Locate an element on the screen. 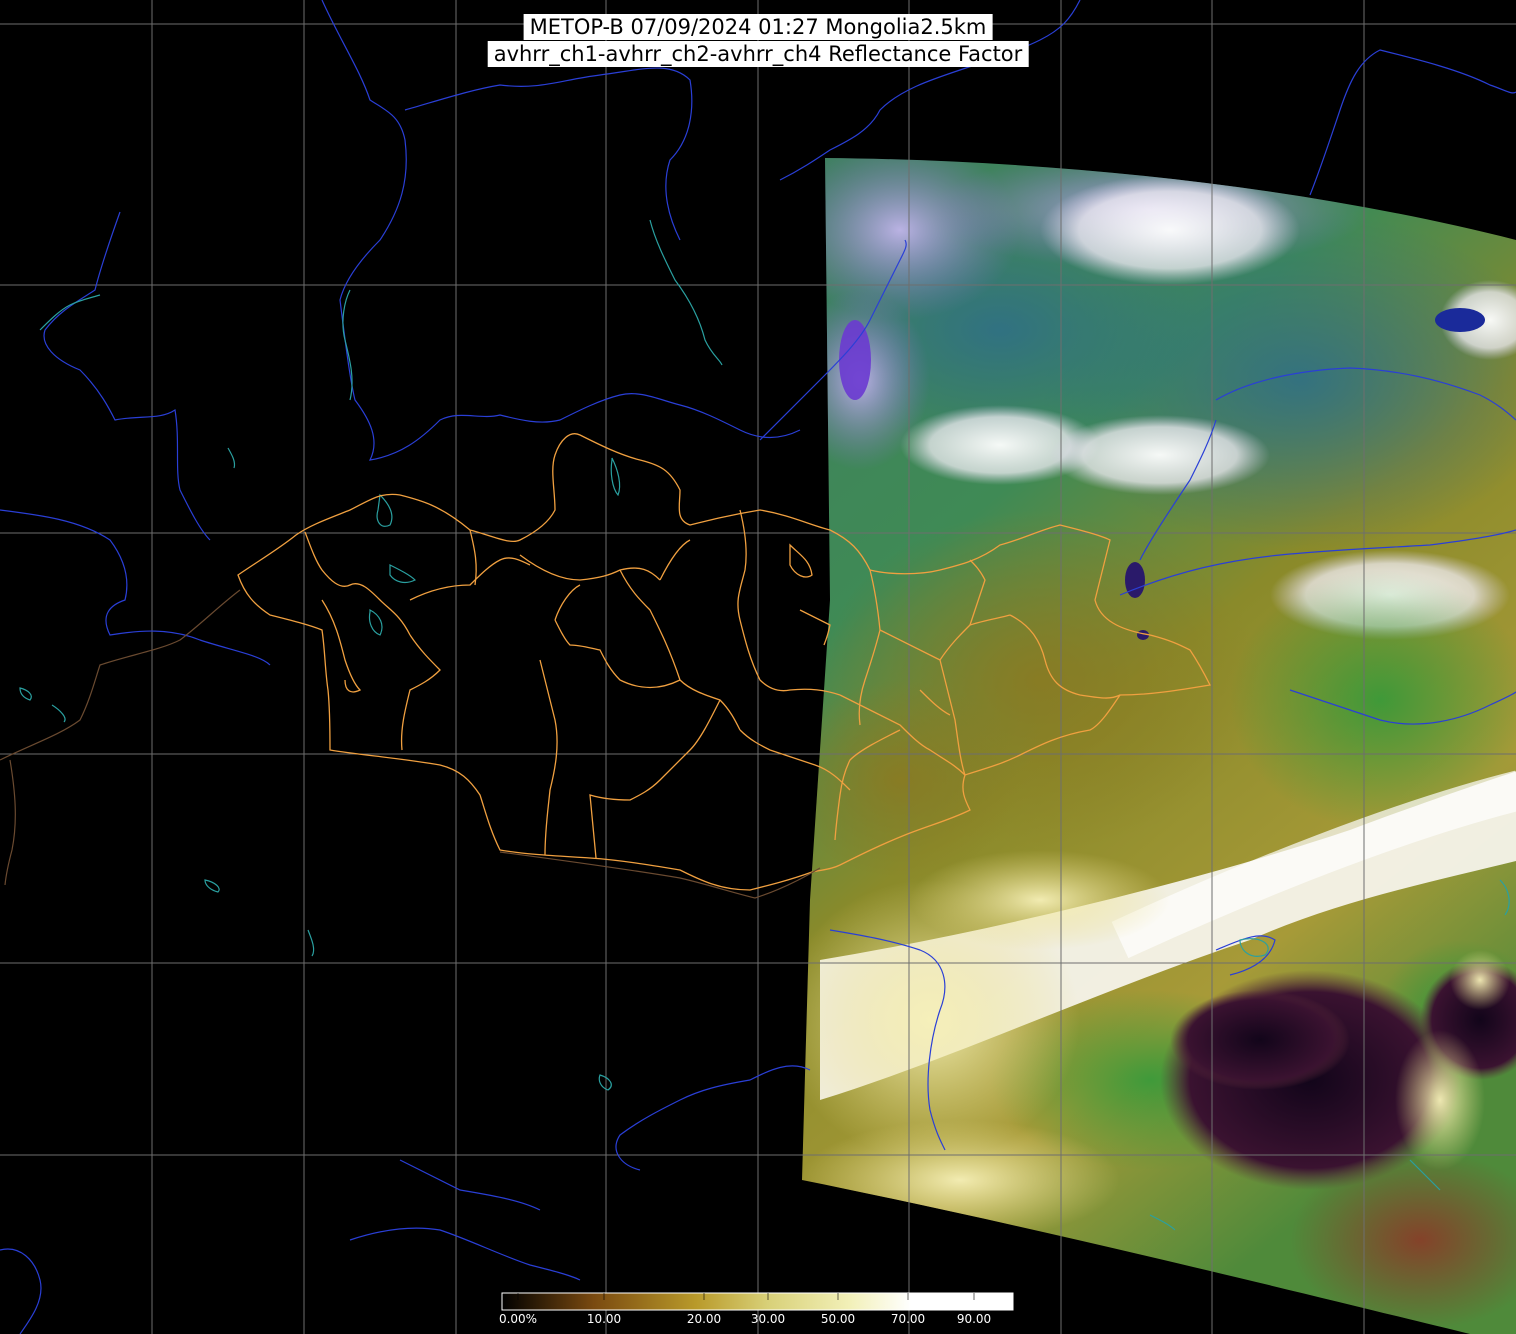 The height and width of the screenshot is (1334, 1516). colorbar-tick-label: 30.00 is located at coordinates (768, 1319).